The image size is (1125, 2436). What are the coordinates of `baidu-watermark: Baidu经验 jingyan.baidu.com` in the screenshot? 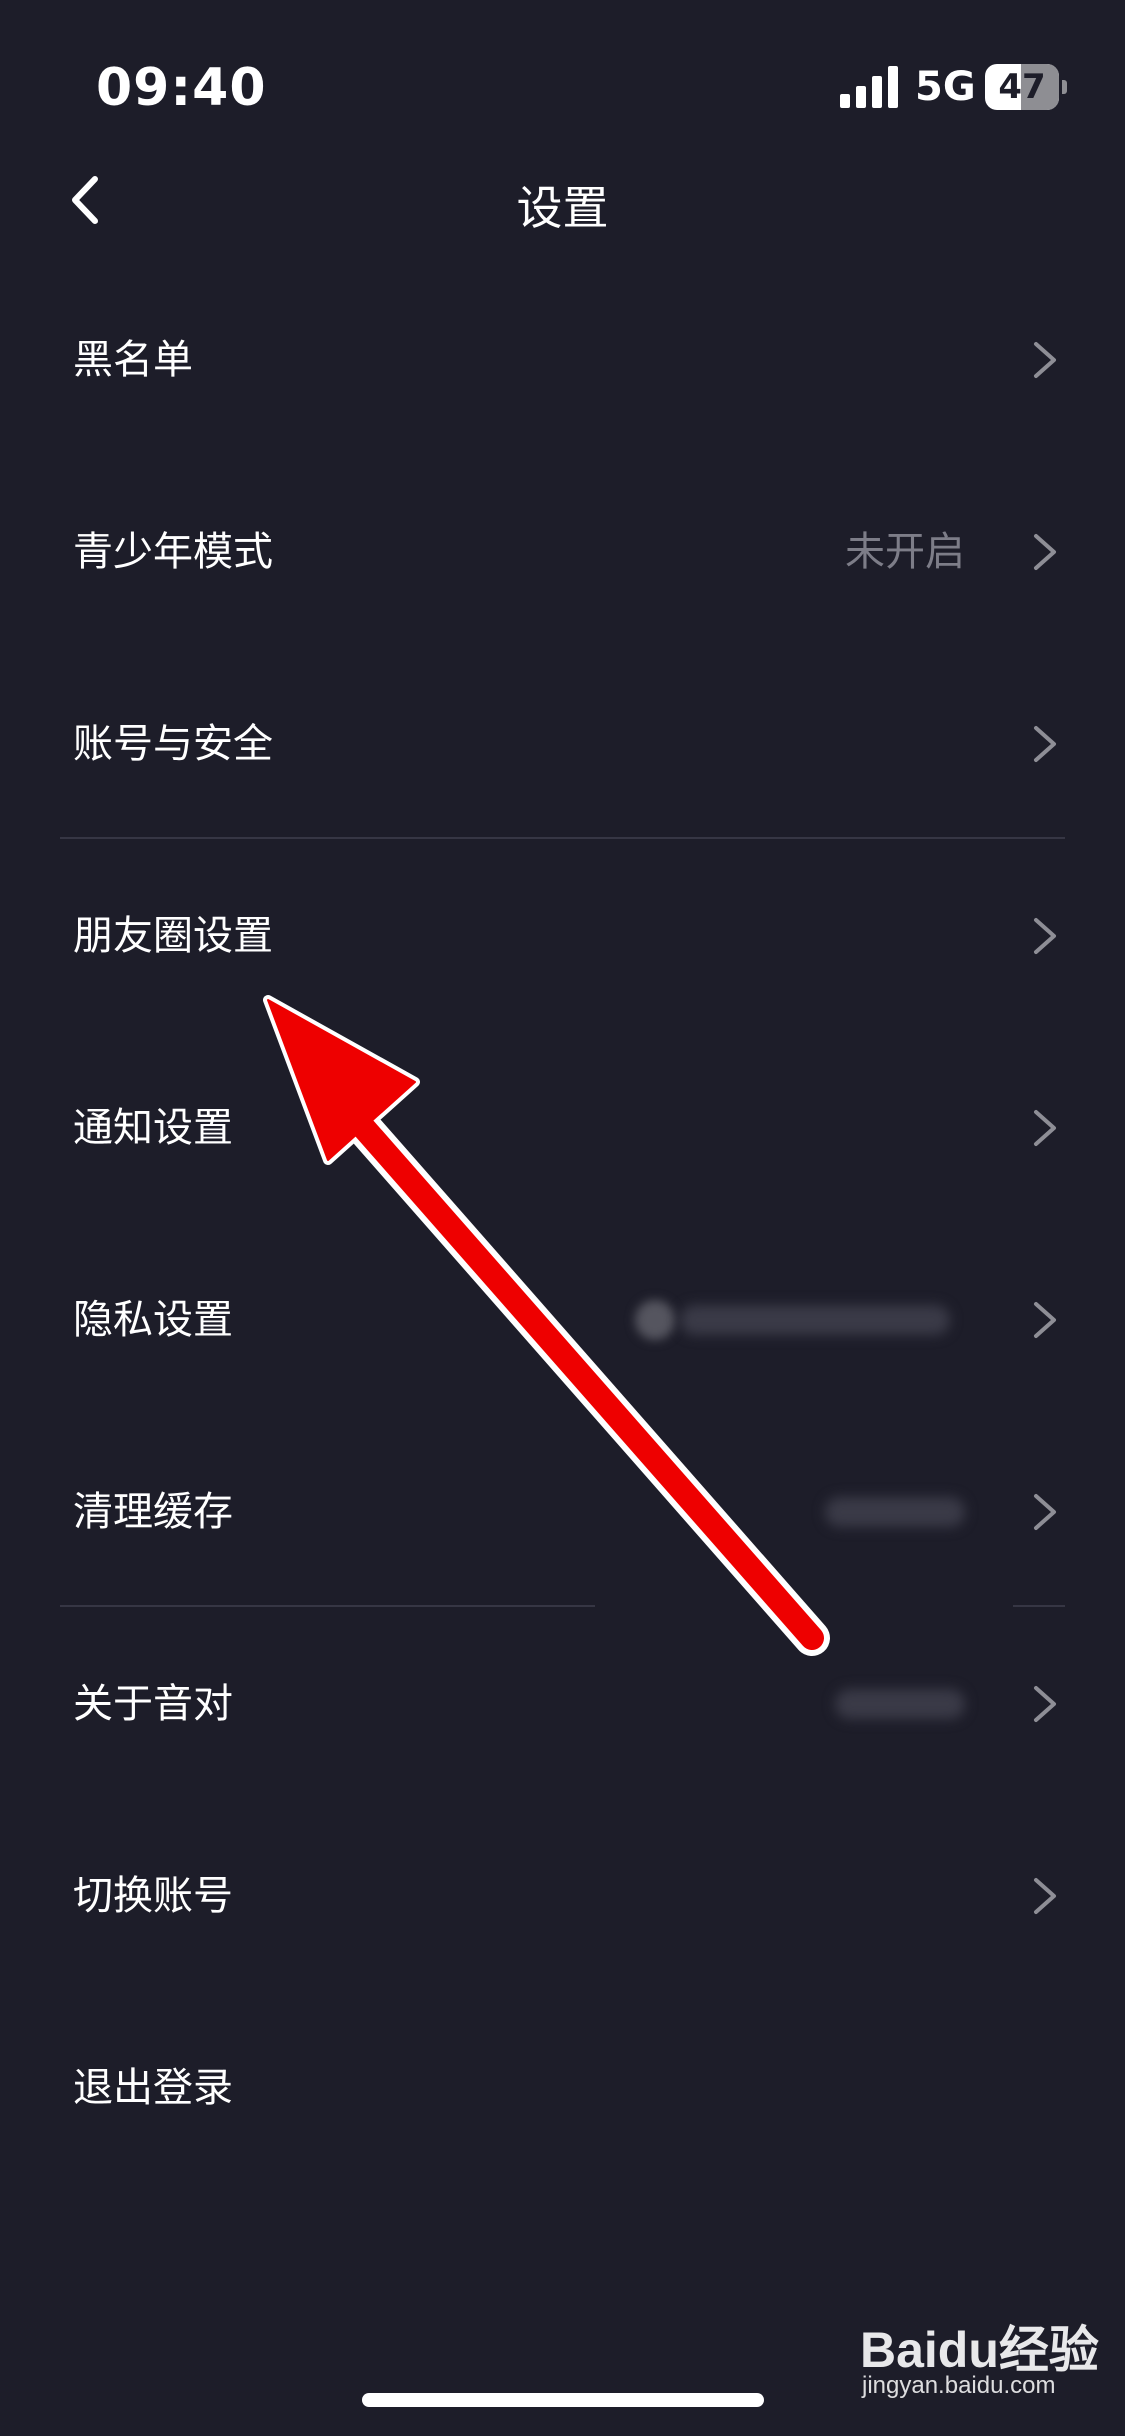 It's located at (980, 2360).